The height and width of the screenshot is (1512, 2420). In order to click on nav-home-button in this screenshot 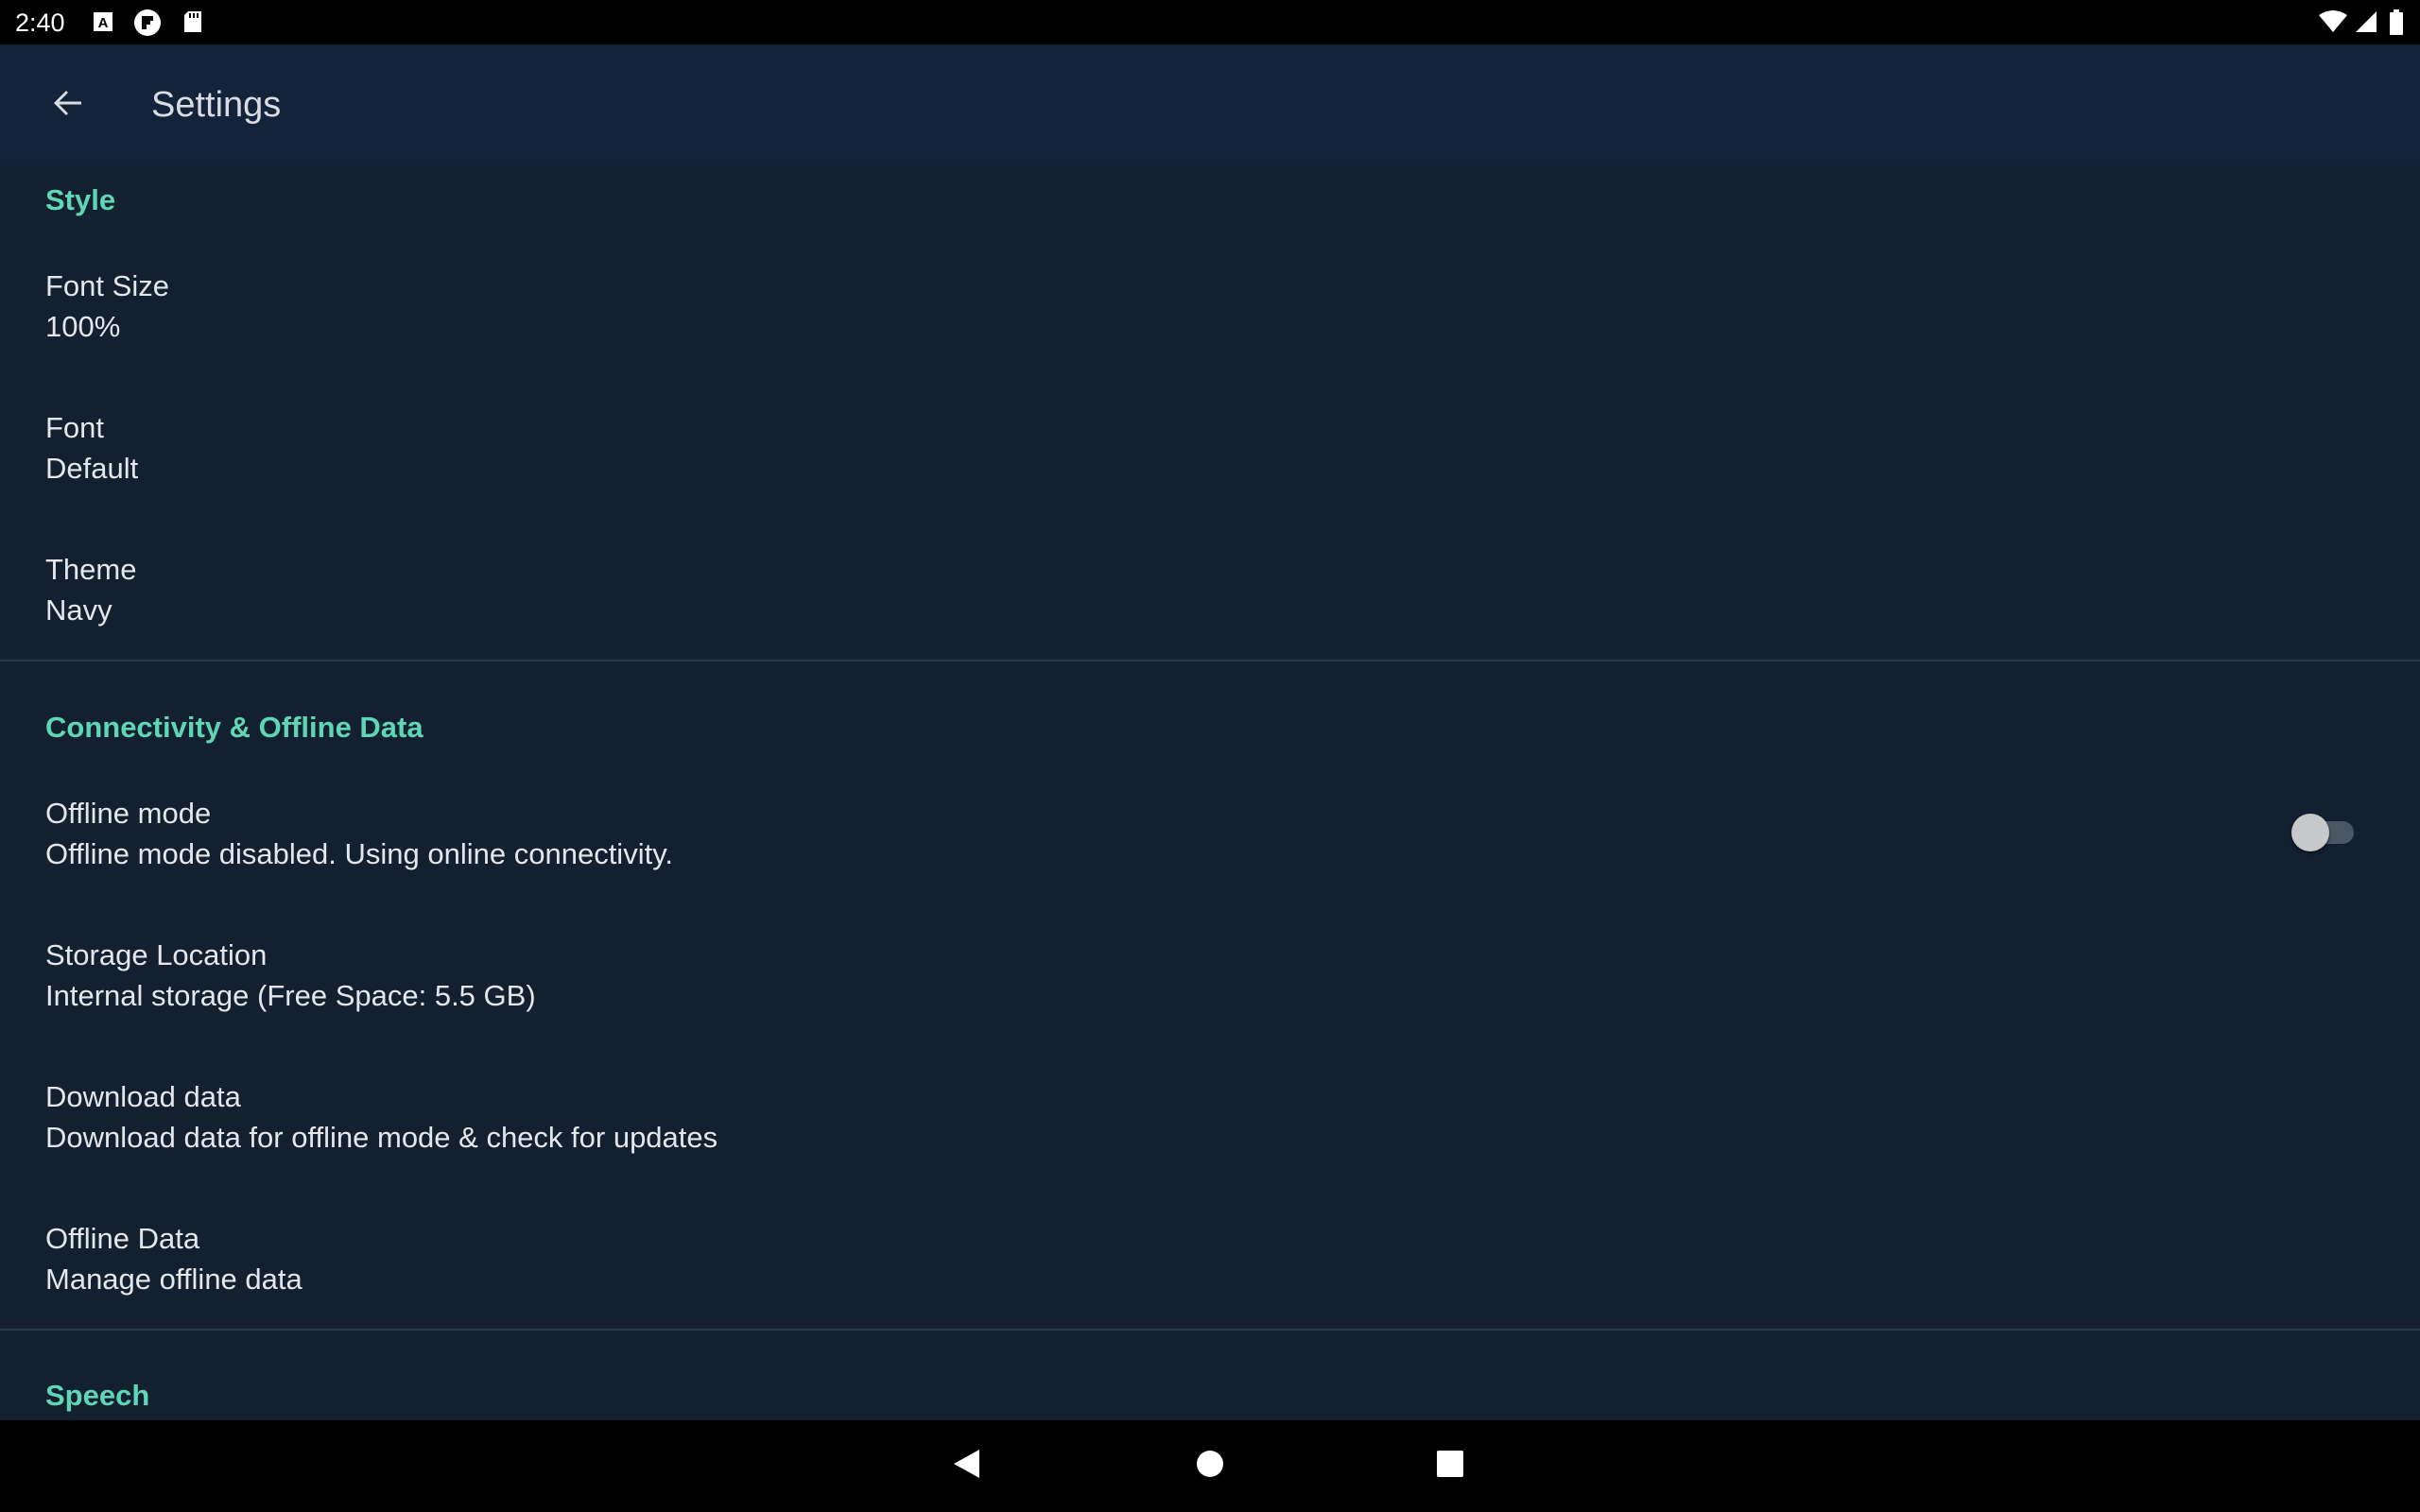, I will do `click(1210, 1465)`.